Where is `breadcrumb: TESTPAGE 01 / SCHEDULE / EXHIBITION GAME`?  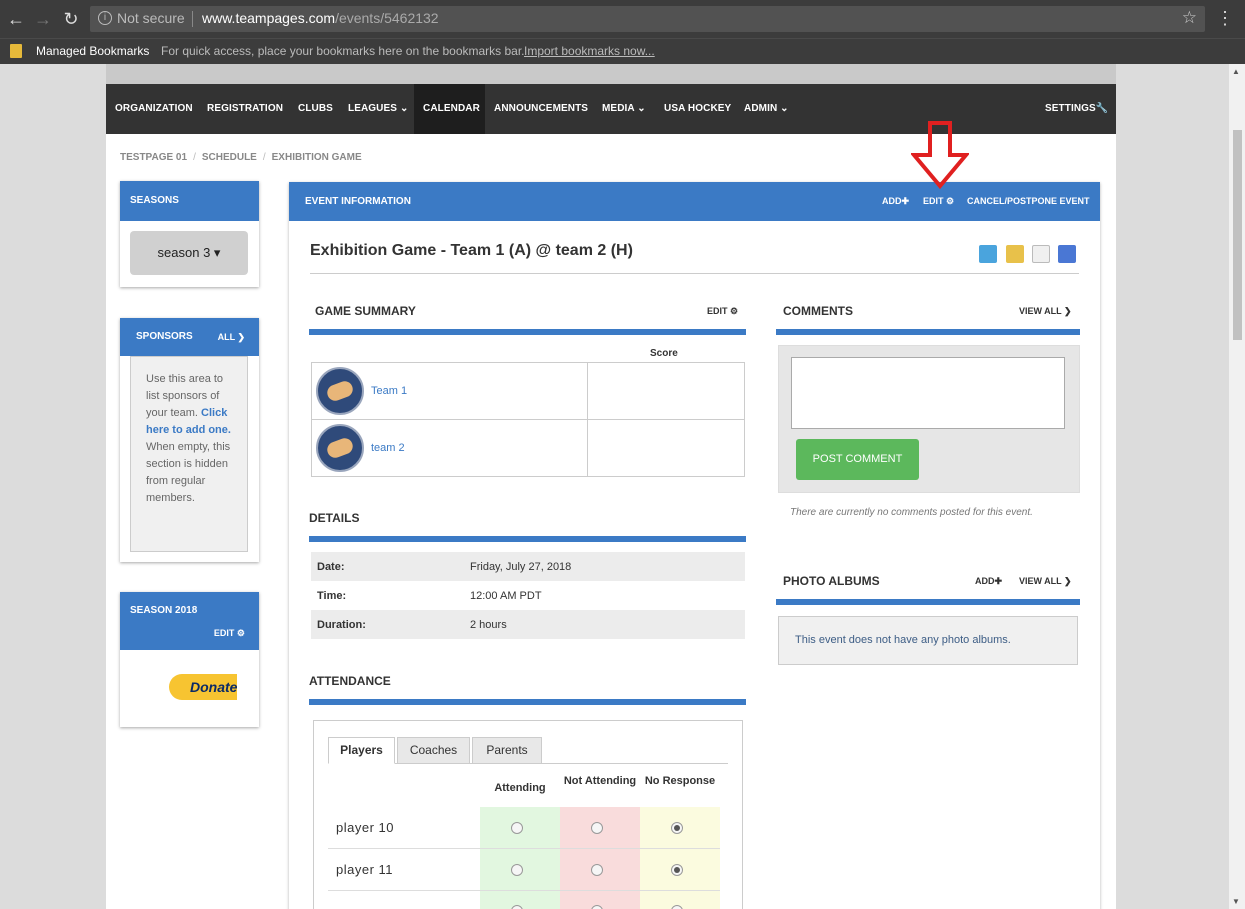 breadcrumb: TESTPAGE 01 / SCHEDULE / EXHIBITION GAME is located at coordinates (241, 157).